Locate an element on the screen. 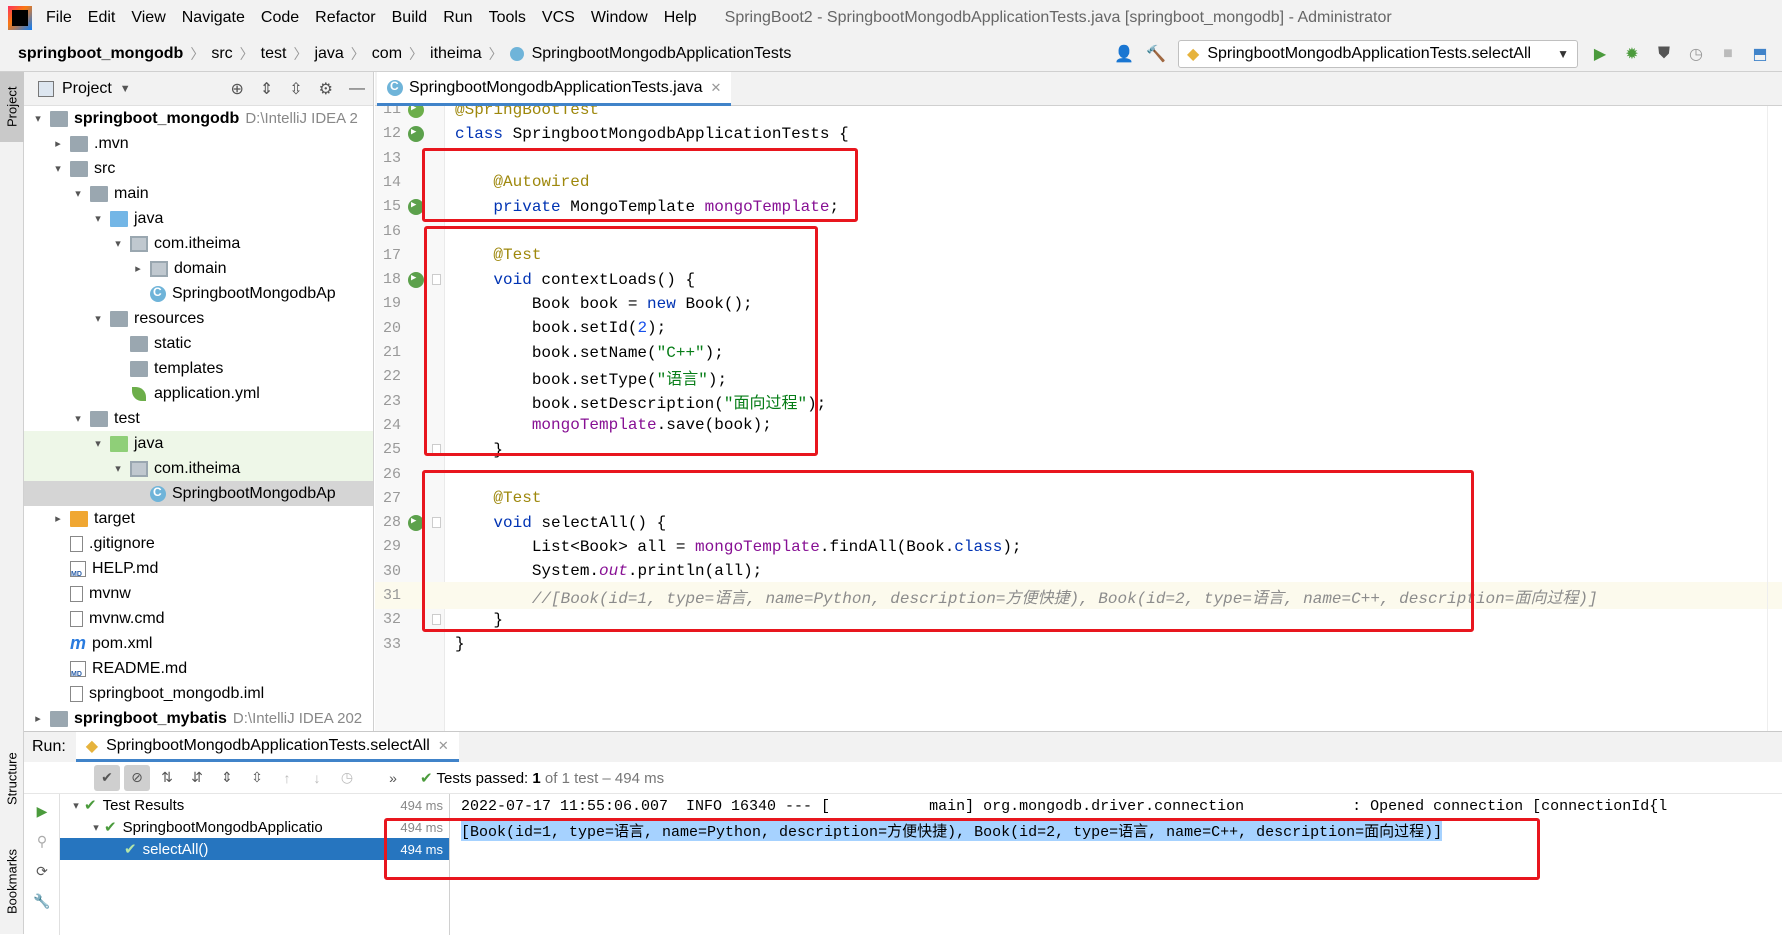  stop-icon: ■ is located at coordinates (1728, 54).